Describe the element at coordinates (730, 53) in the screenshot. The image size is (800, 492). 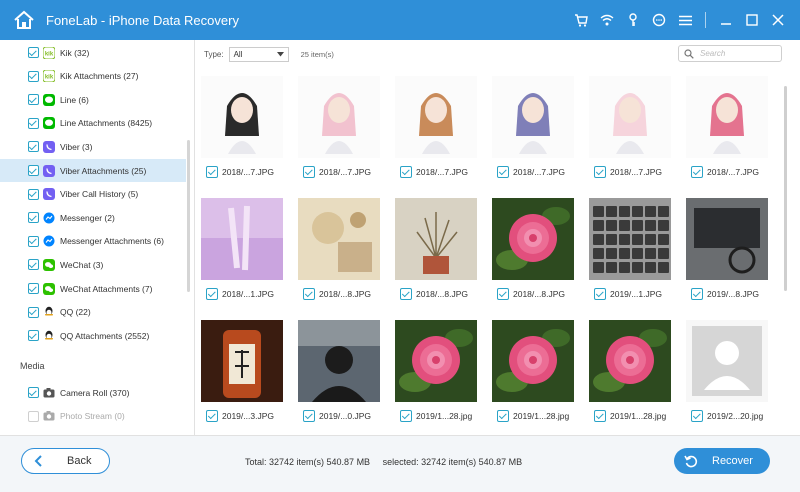
I see `search-input: Search` at that location.